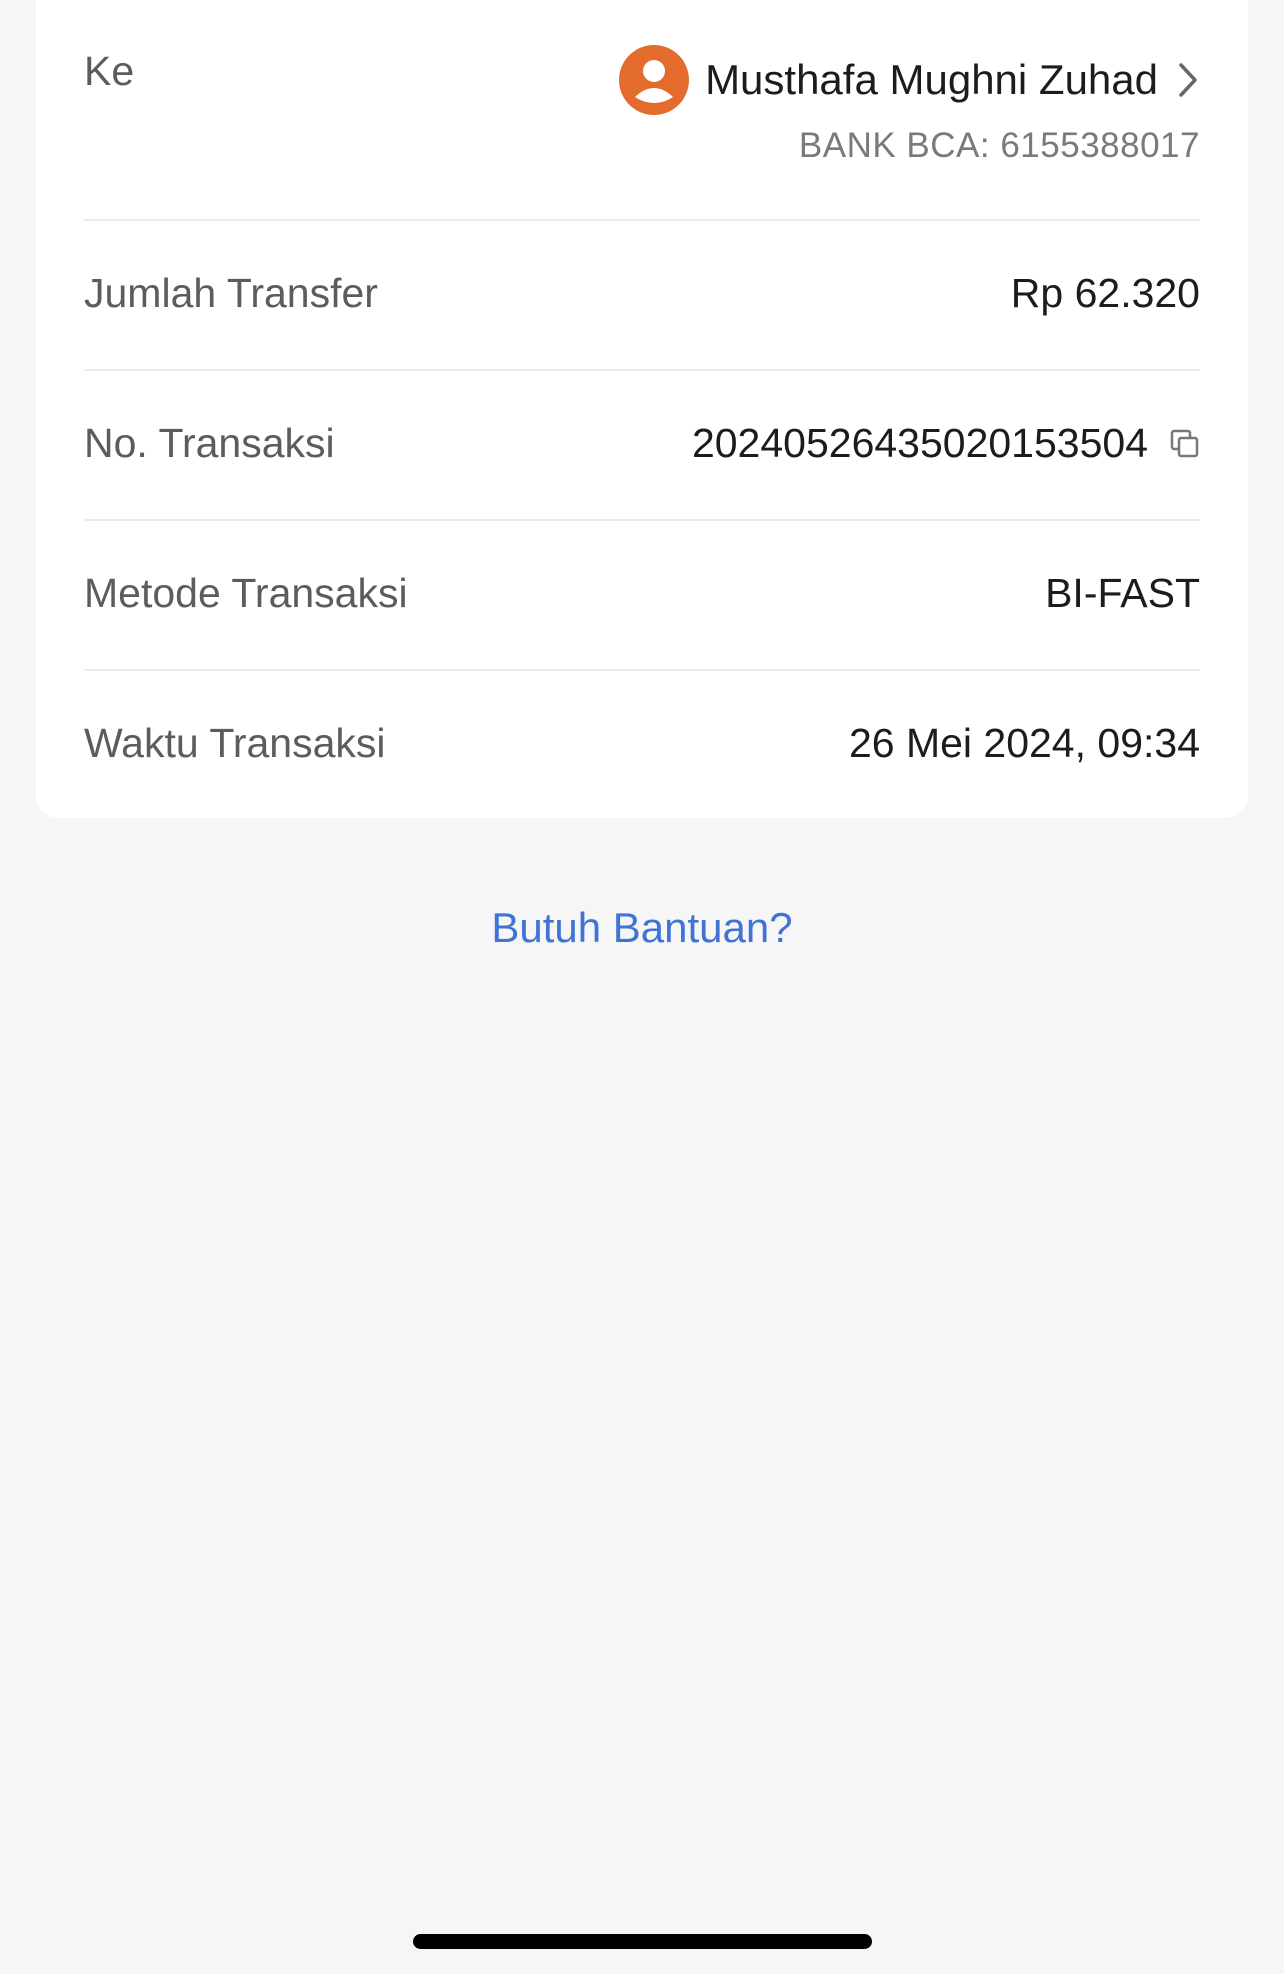  Describe the element at coordinates (231, 293) in the screenshot. I see `amount-label: Jumlah Transfer` at that location.